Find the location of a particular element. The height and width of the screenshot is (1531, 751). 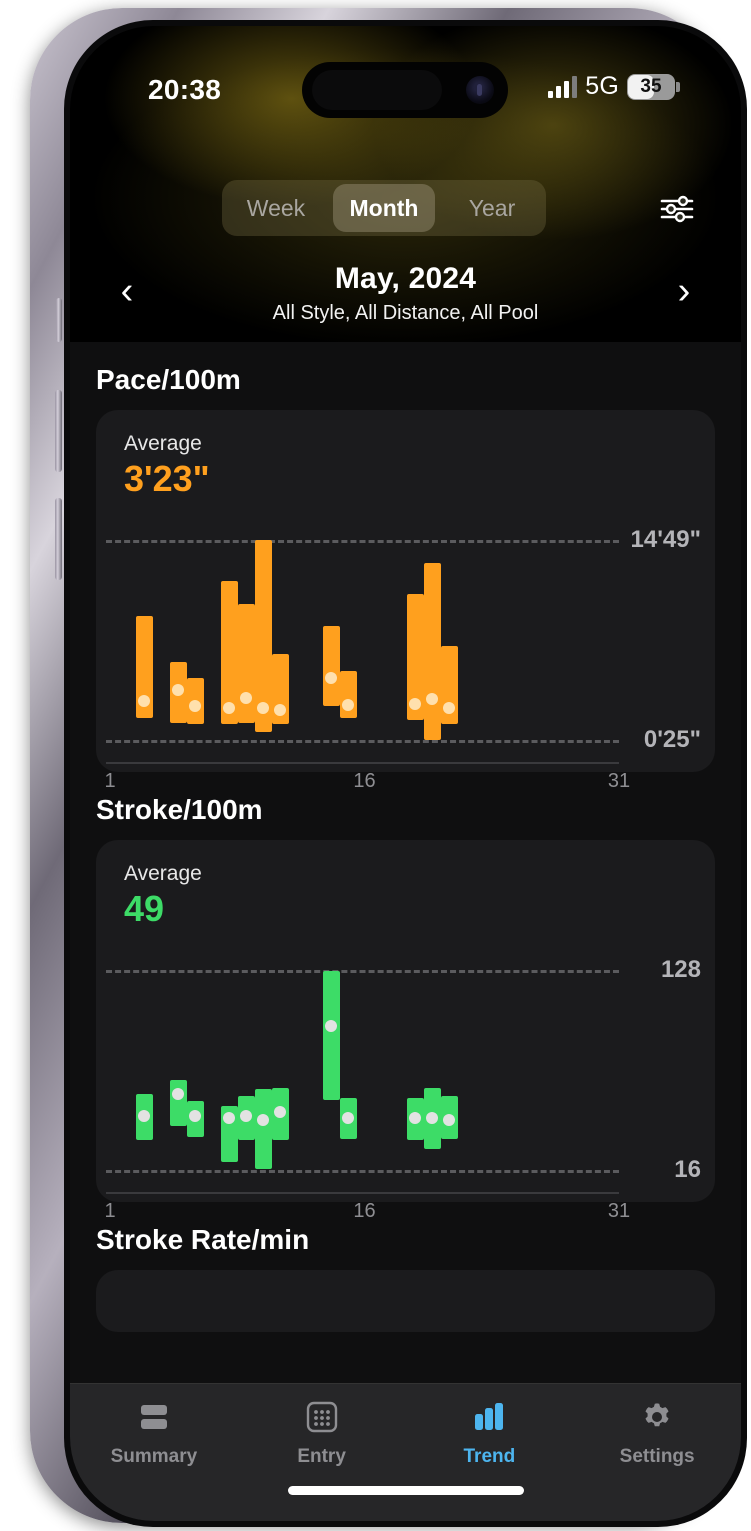

filter-button is located at coordinates (677, 209).